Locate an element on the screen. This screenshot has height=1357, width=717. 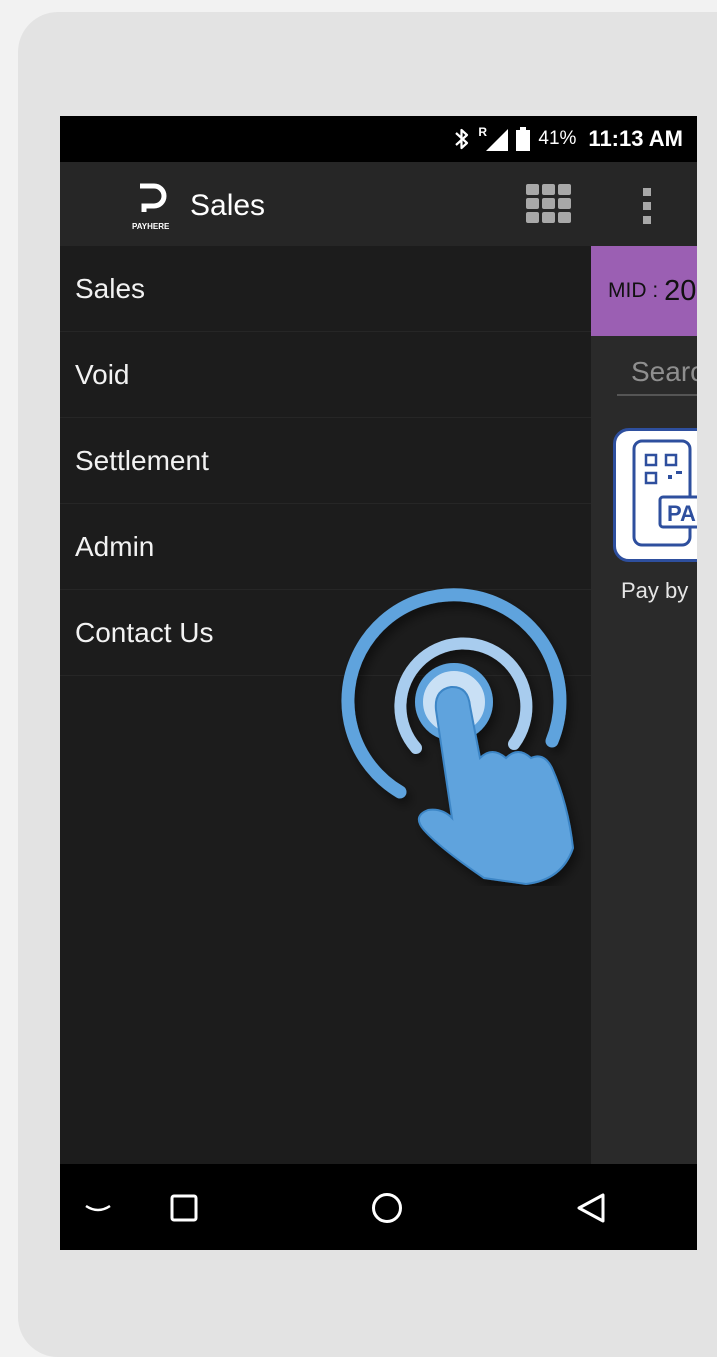
more-vert-icon is located at coordinates (647, 206).